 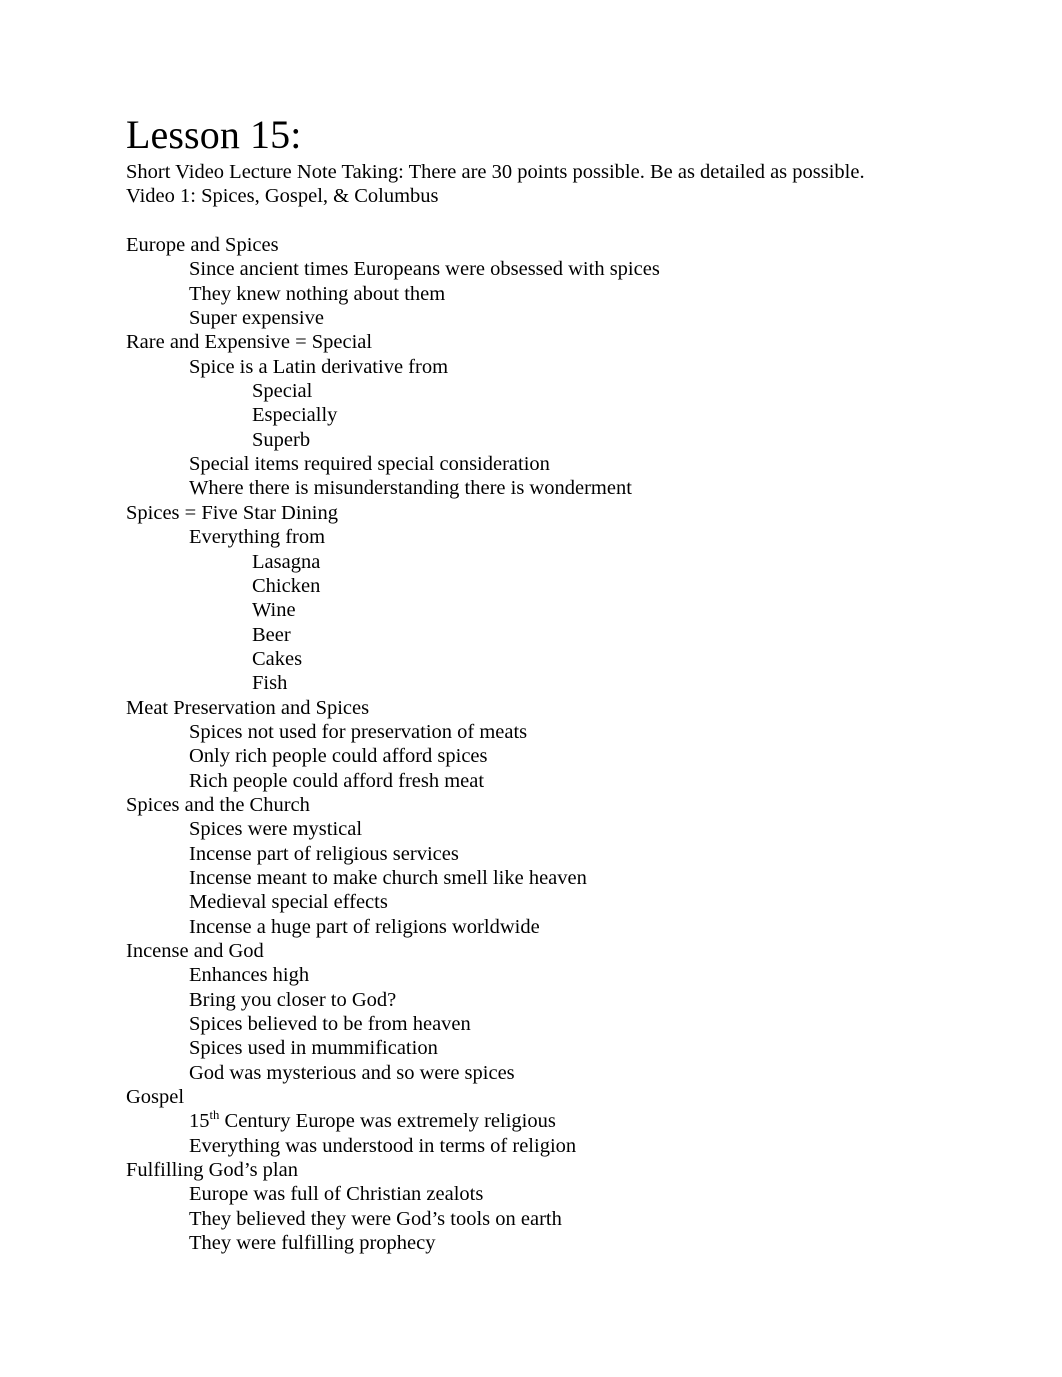 I want to click on outline-item: Cakes, so click(x=277, y=658).